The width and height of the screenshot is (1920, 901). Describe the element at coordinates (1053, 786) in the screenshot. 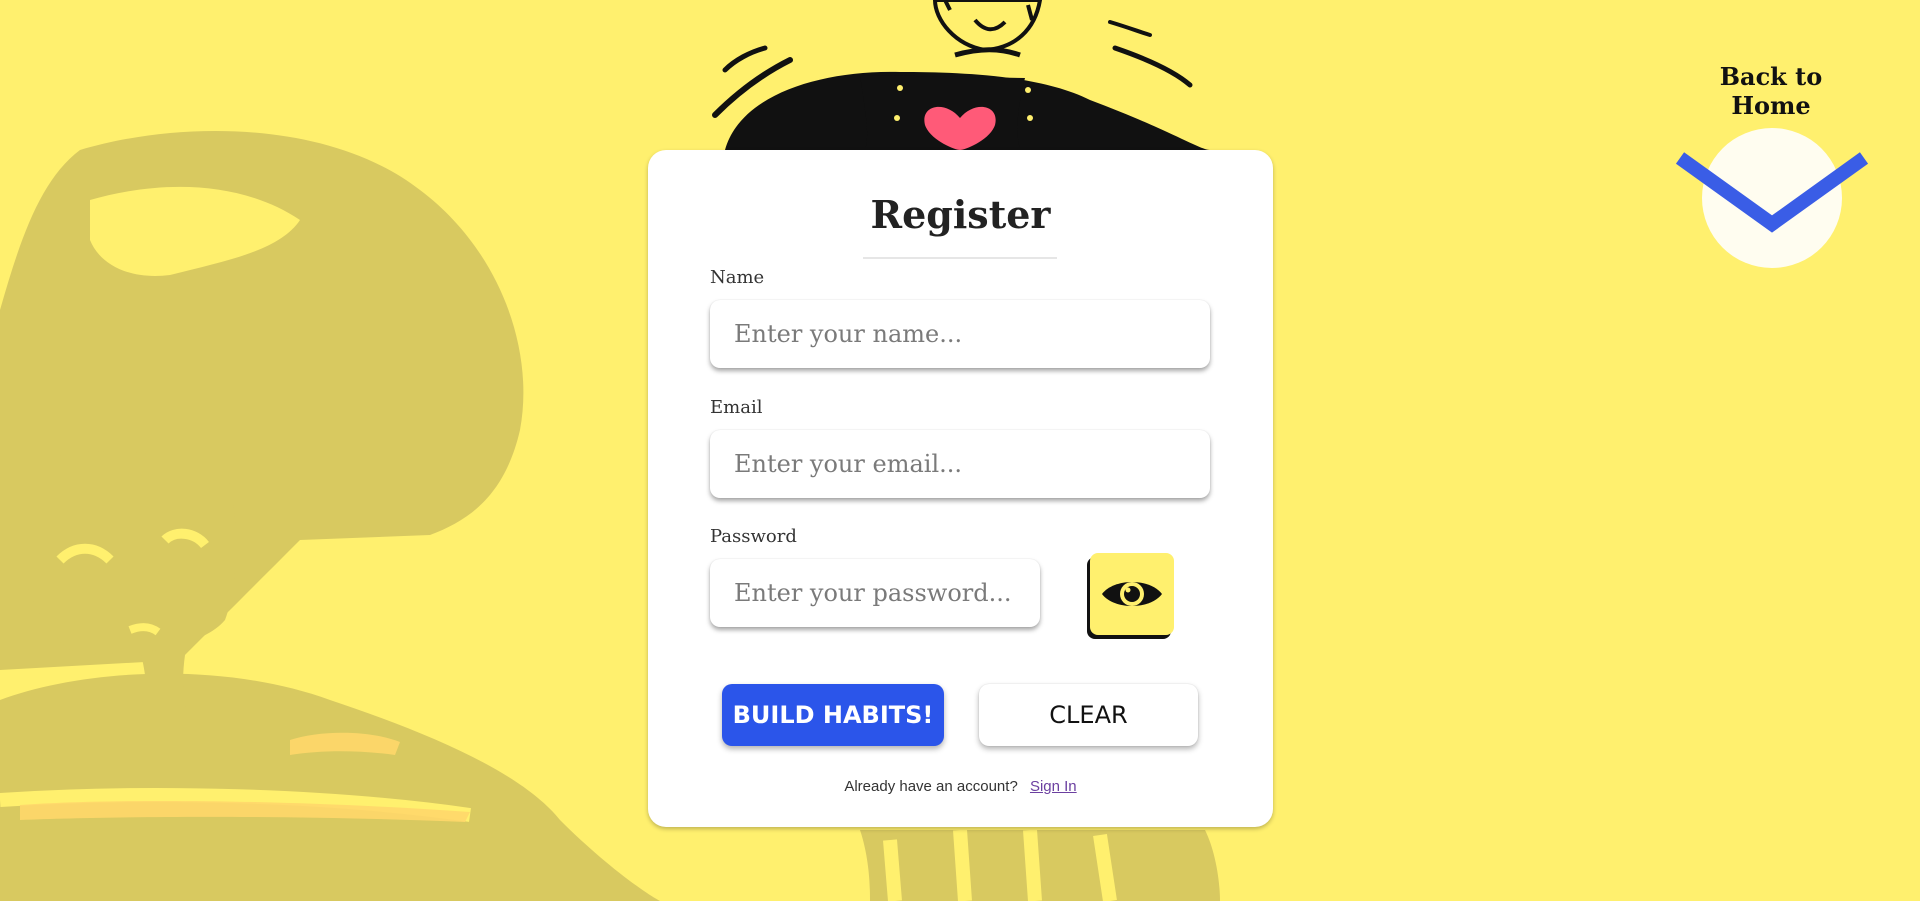

I see `signin-link: Sign In` at that location.